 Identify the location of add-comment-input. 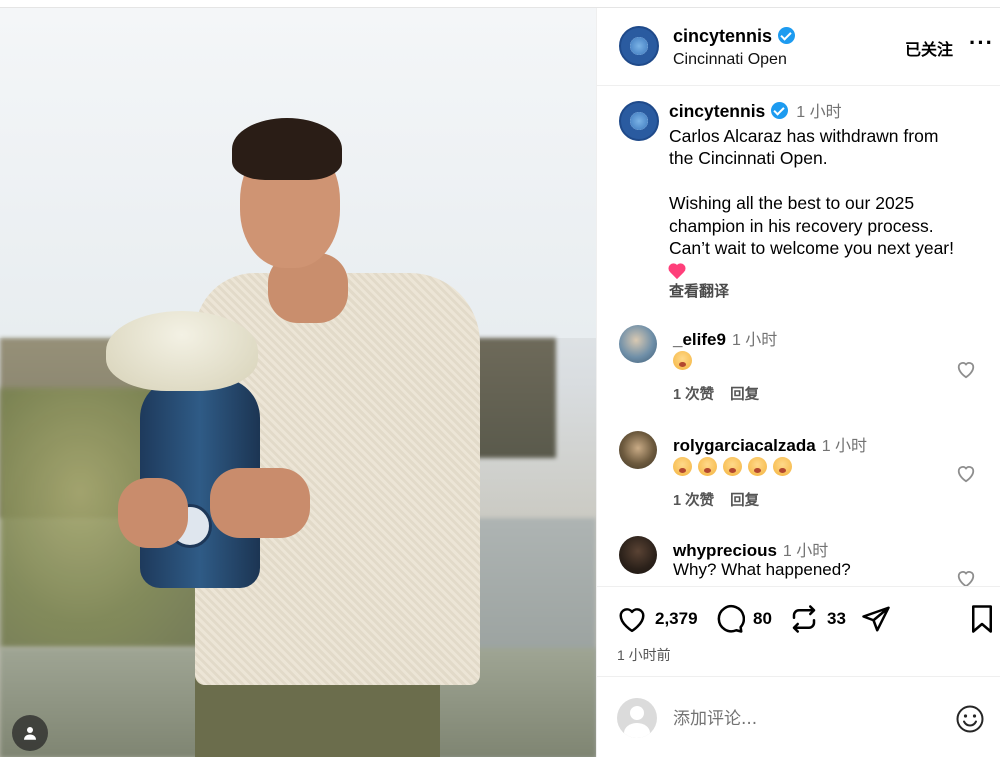
(803, 719).